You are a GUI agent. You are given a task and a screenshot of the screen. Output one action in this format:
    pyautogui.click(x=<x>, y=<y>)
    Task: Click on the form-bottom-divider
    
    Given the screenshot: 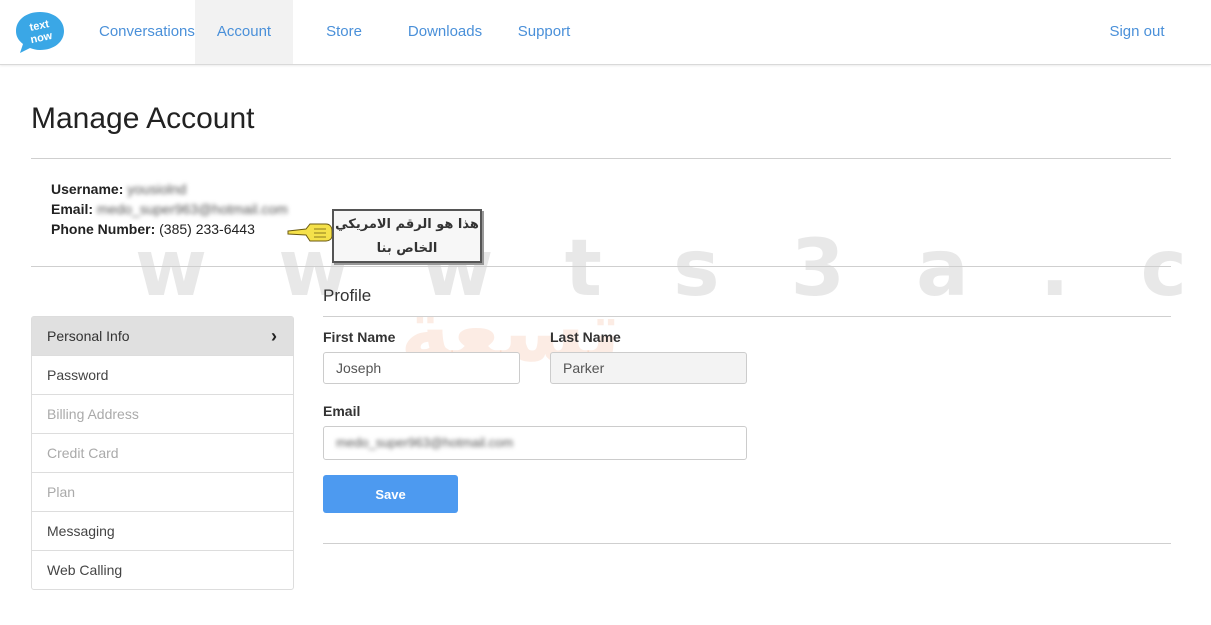 What is the action you would take?
    pyautogui.click(x=747, y=543)
    